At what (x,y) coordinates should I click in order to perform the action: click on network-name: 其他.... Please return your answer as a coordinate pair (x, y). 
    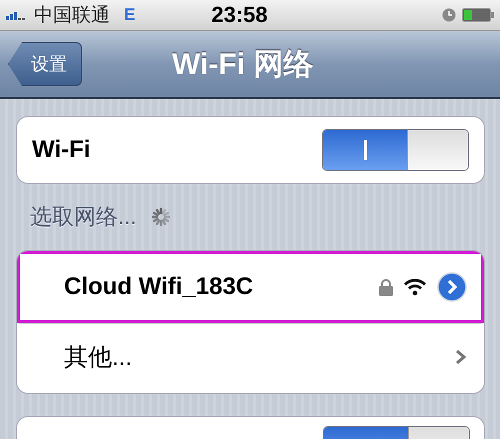
    Looking at the image, I should click on (99, 358).